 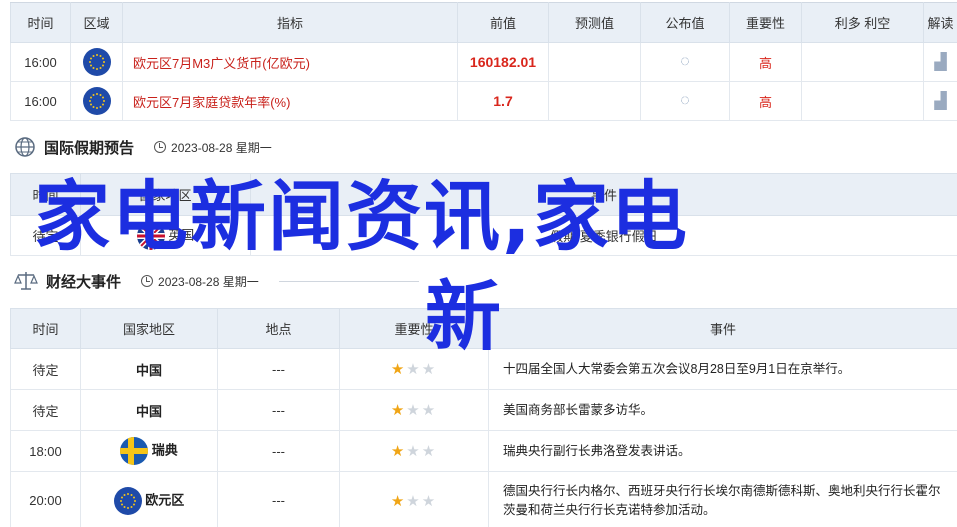 What do you see at coordinates (84, 282) in the screenshot?
I see `section-title: 财经大事件` at bounding box center [84, 282].